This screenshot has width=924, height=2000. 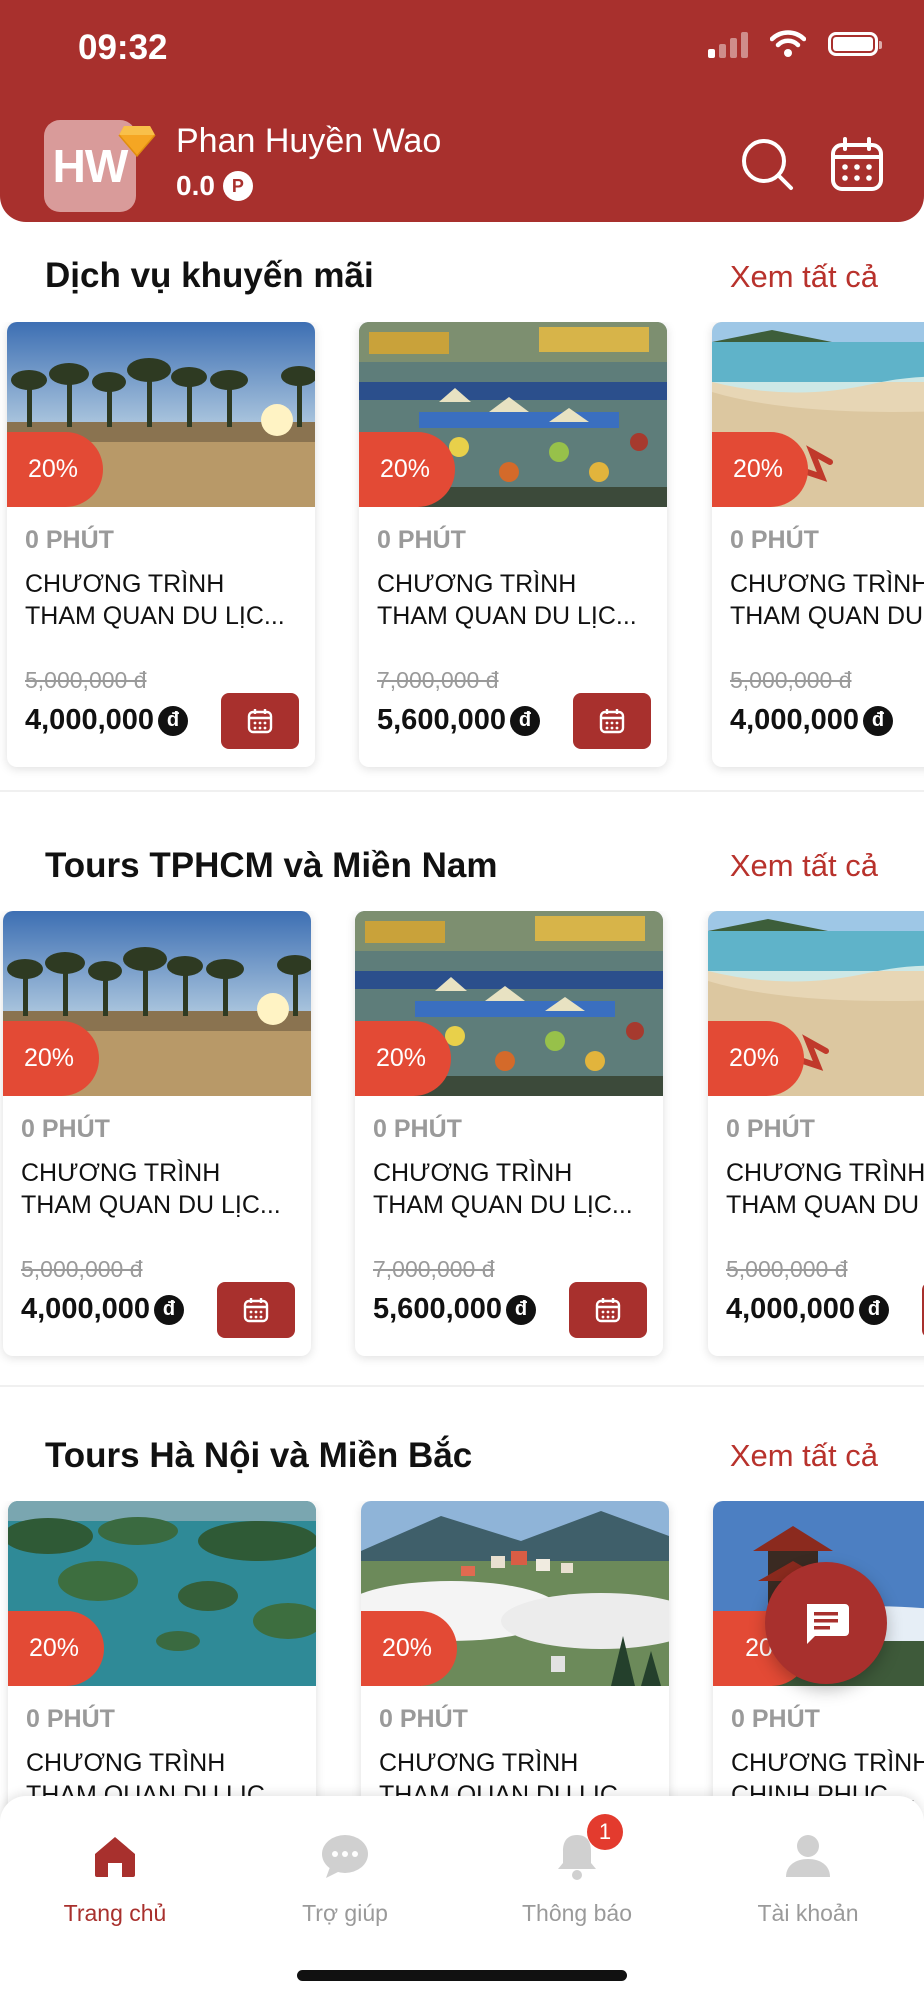 What do you see at coordinates (123, 47) in the screenshot?
I see `status-time: 09:32` at bounding box center [123, 47].